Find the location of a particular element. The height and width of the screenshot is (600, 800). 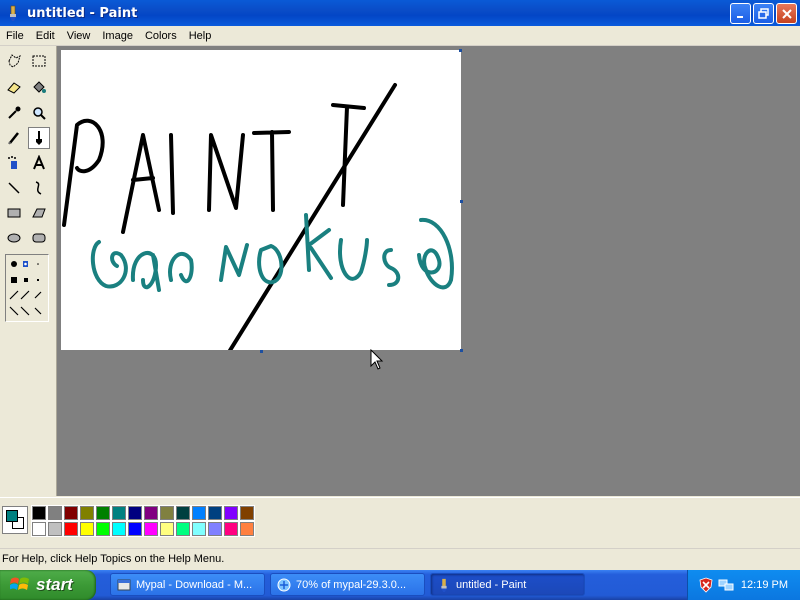

rectangle-icon is located at coordinates (14, 213).